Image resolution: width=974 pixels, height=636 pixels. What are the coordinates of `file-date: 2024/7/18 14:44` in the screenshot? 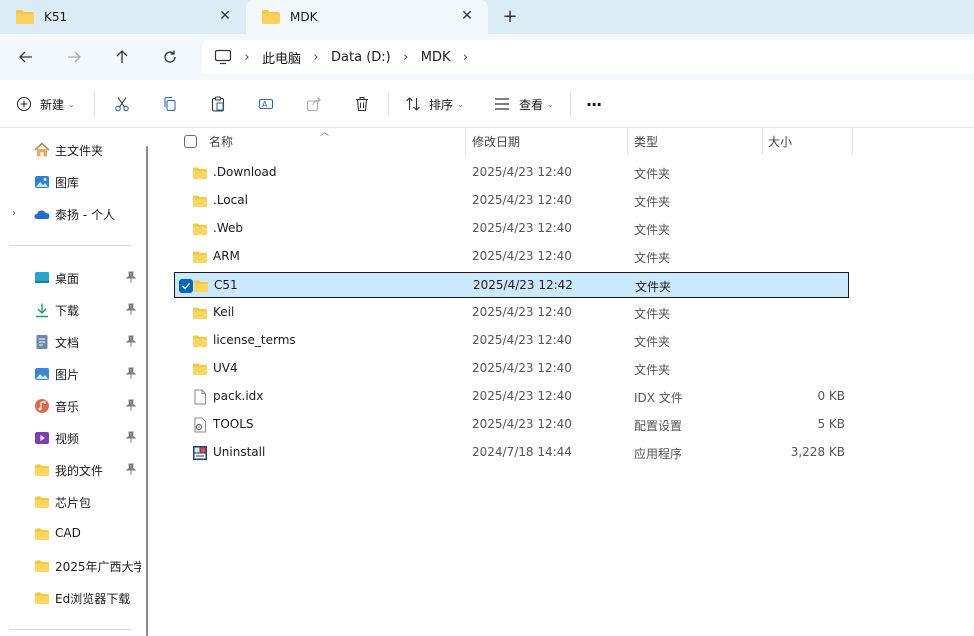 It's located at (522, 452).